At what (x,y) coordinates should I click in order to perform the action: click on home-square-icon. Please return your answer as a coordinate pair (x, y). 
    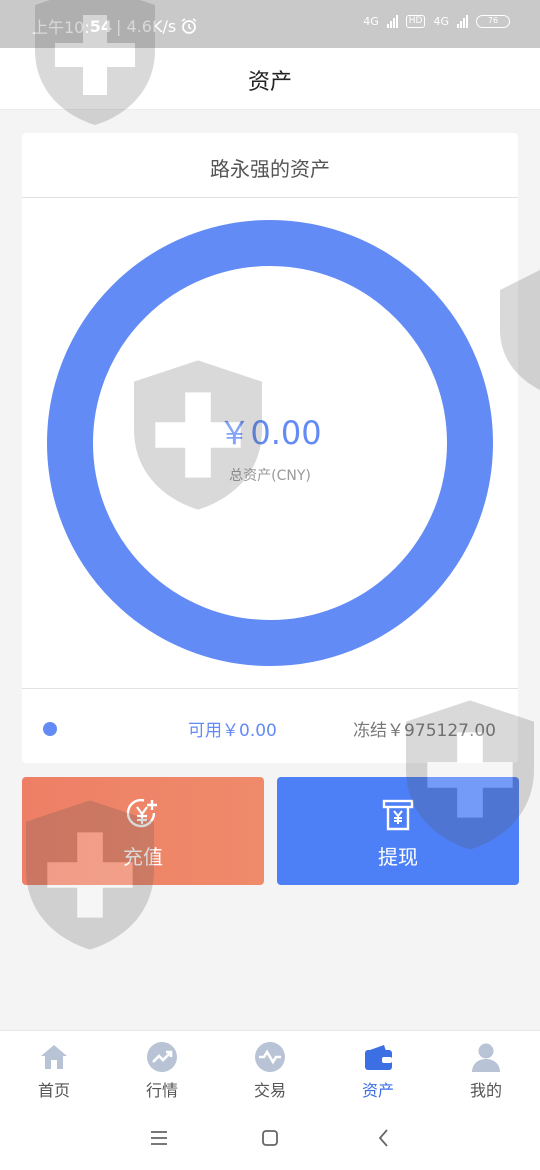
    Looking at the image, I should click on (270, 1138).